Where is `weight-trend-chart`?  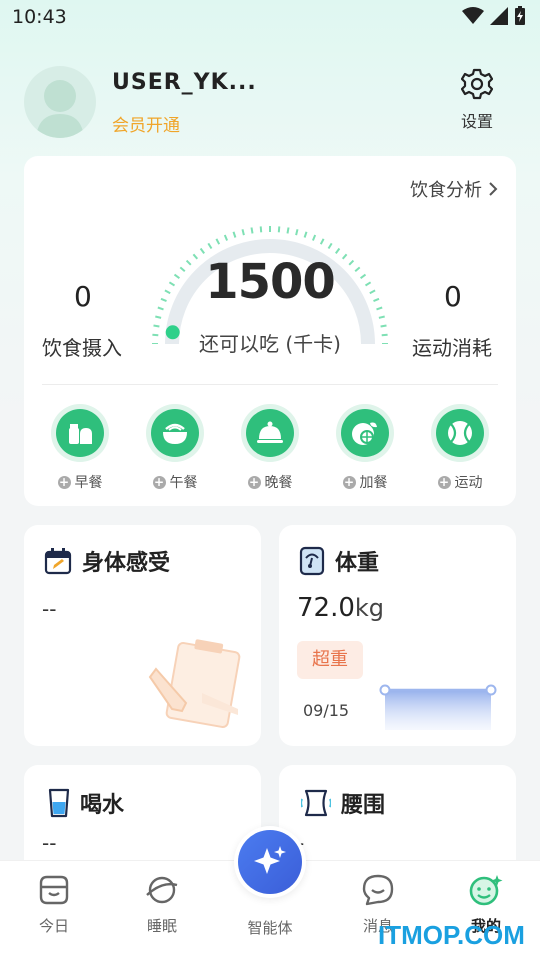
weight-trend-chart is located at coordinates (438, 707).